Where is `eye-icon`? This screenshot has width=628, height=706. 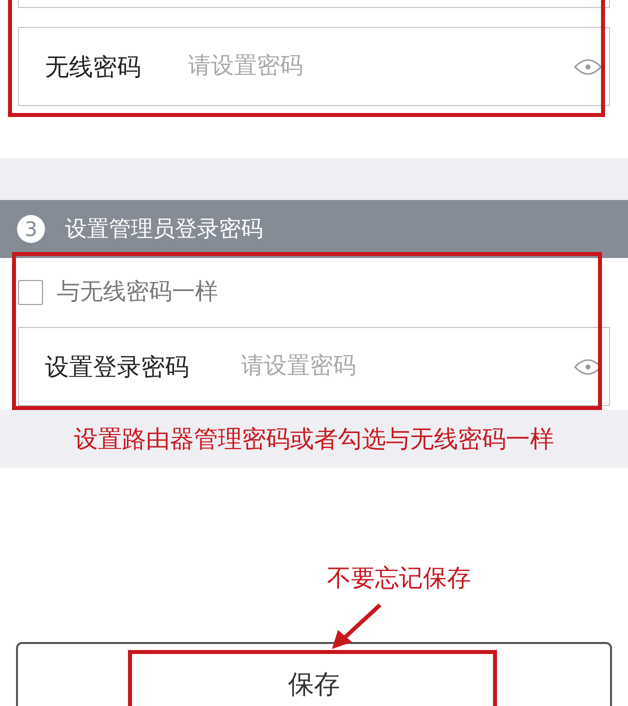
eye-icon is located at coordinates (588, 66).